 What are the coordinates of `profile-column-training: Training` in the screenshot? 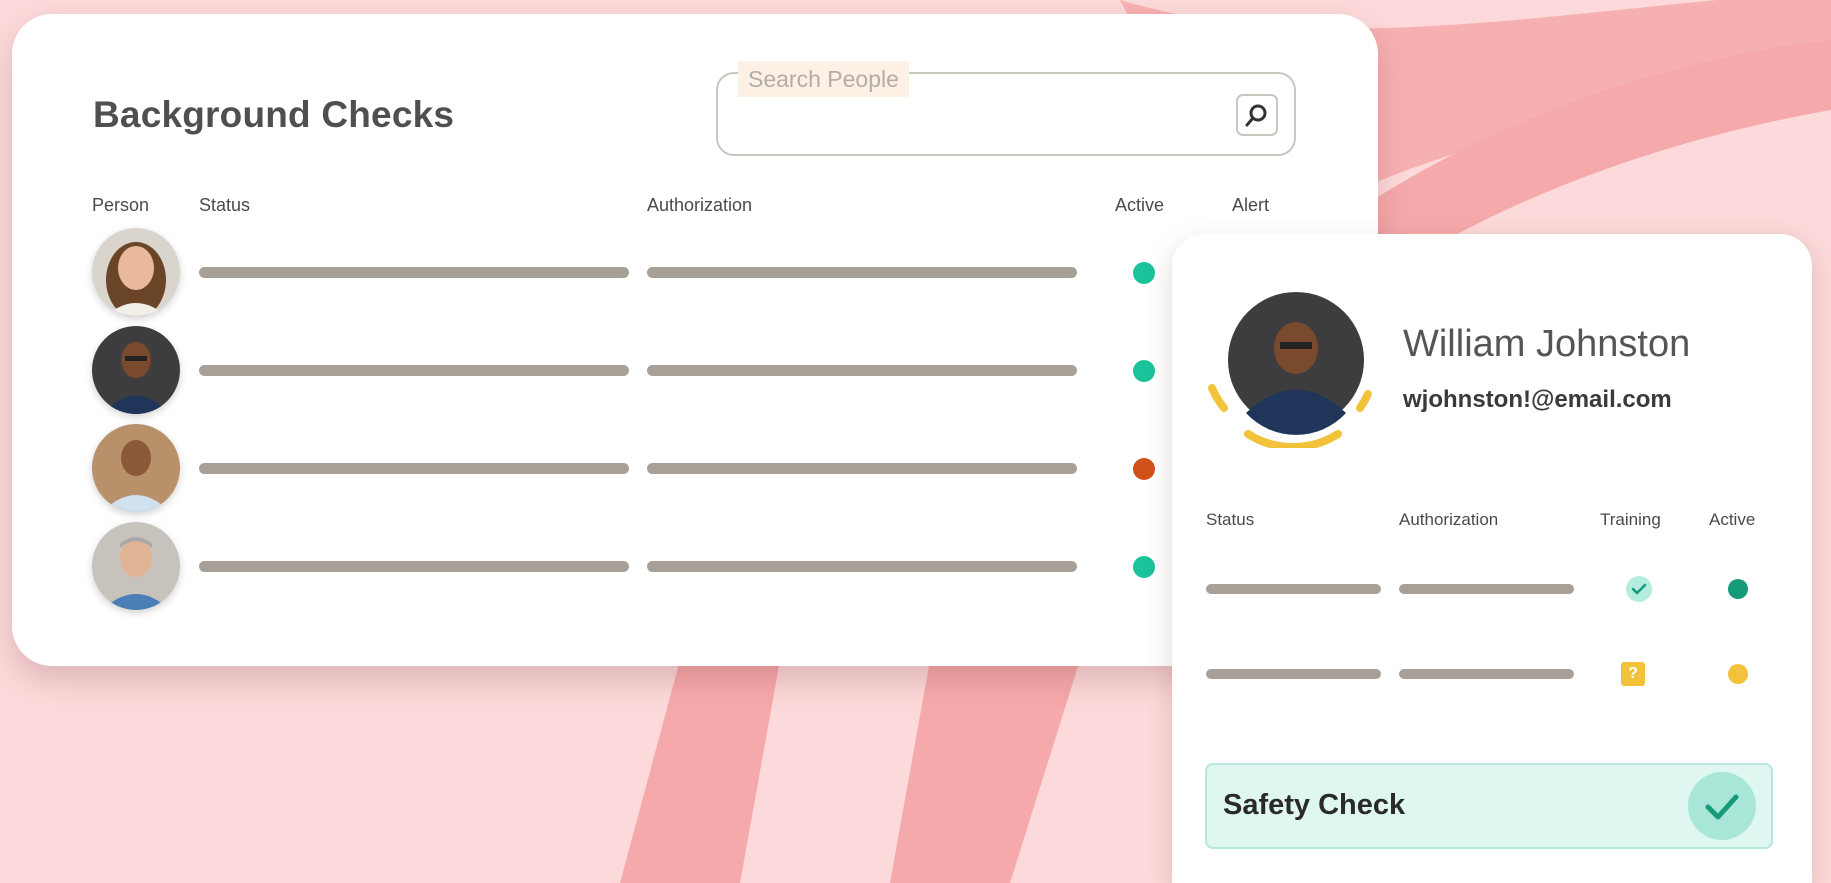 It's located at (1630, 519).